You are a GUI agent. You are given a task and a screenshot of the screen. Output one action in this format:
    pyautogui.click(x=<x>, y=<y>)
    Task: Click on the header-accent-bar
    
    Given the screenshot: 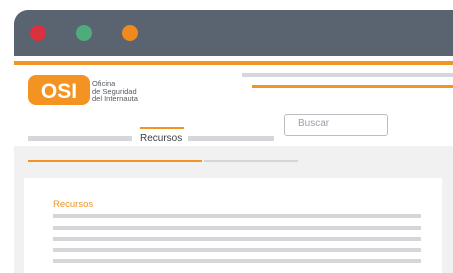 What is the action you would take?
    pyautogui.click(x=352, y=86)
    